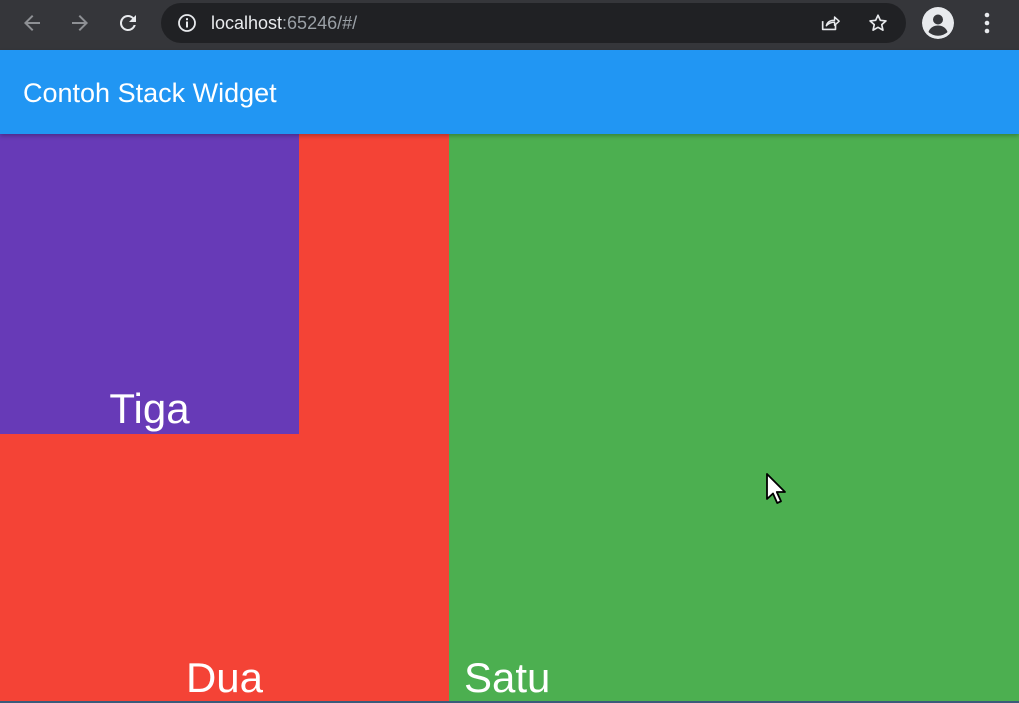  What do you see at coordinates (320, 23) in the screenshot?
I see `url-path: :65246/#/` at bounding box center [320, 23].